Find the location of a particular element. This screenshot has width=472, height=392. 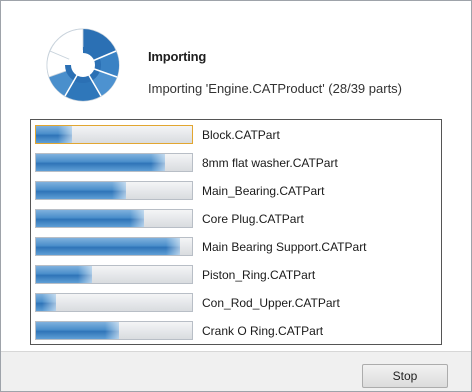

part-name: Crank O Ring.CATPart is located at coordinates (263, 331).